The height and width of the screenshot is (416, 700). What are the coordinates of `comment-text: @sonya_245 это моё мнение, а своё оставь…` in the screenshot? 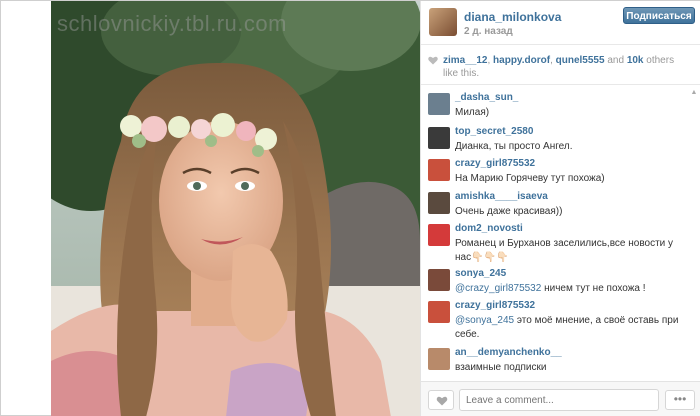 It's located at (571, 328).